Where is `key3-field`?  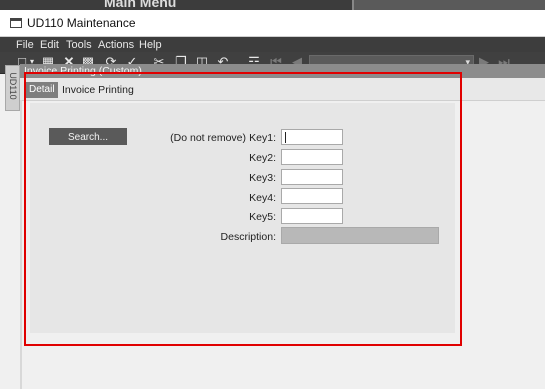
key3-field is located at coordinates (312, 177).